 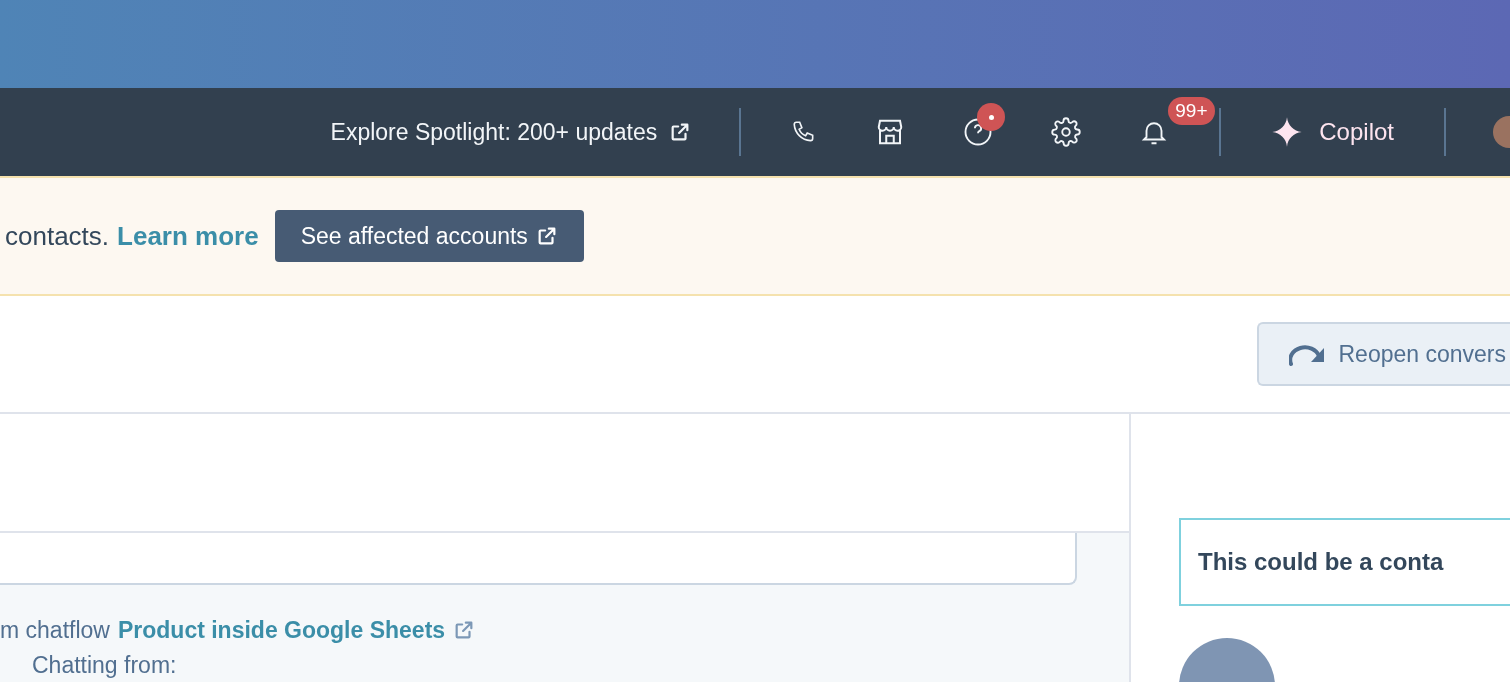 I want to click on chatting-from-label: Chatting from:, so click(x=105, y=665).